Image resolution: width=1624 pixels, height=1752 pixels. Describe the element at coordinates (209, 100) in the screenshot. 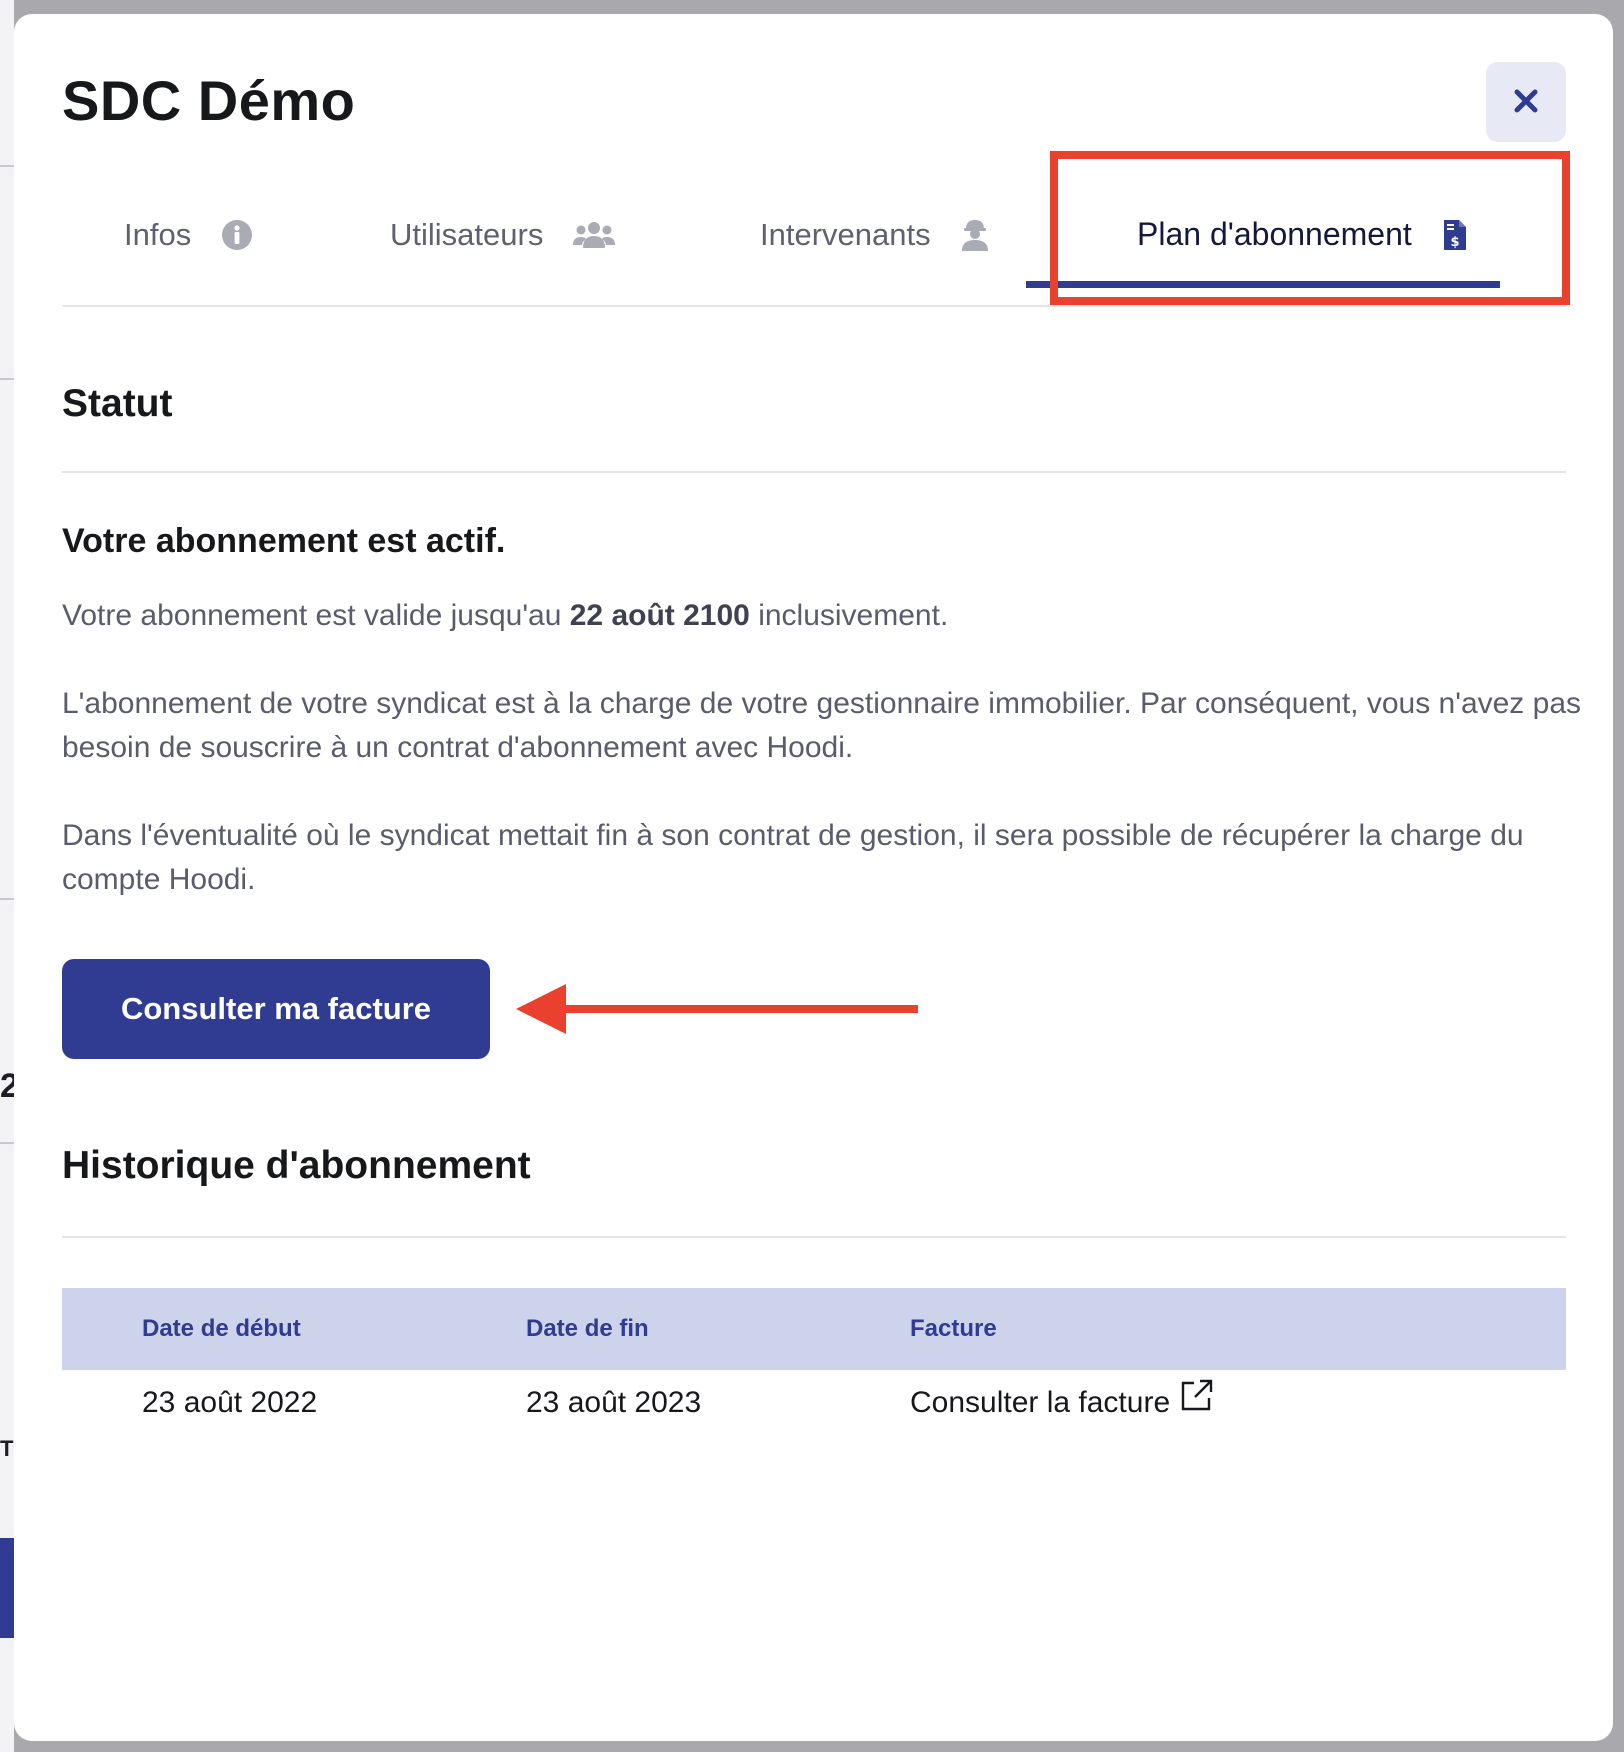

I see `modal-title: SDC Démo` at that location.